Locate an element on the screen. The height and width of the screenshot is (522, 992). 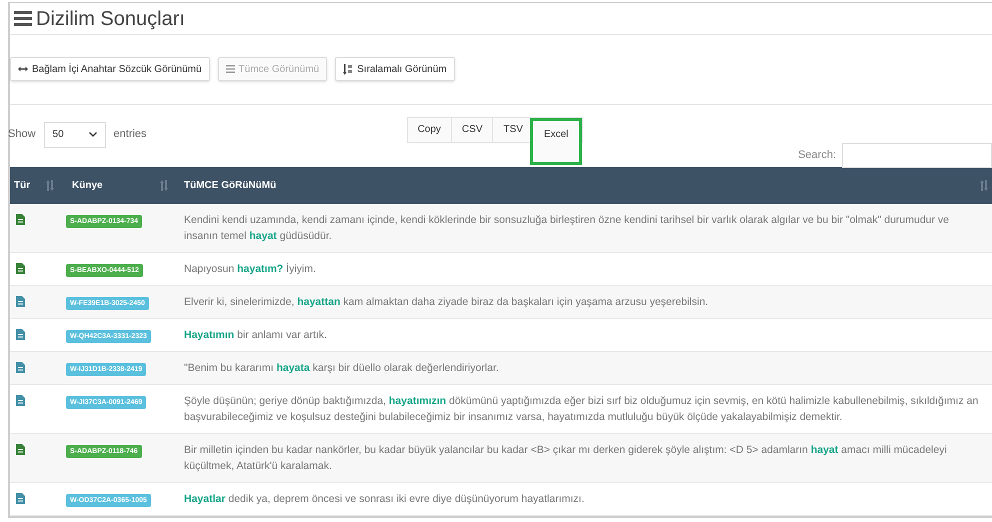
sentence-text: Bir milletin içinden bu kadar nankörler, bu kadar büyük yalancılar bu kadar <B> çıkar mı derken giderek şöyle alıştım: <D 5> adamların hayat amacı milli mücadeleyi küçültmek, Atatürk'ü karalamak. is located at coordinates (565, 458).